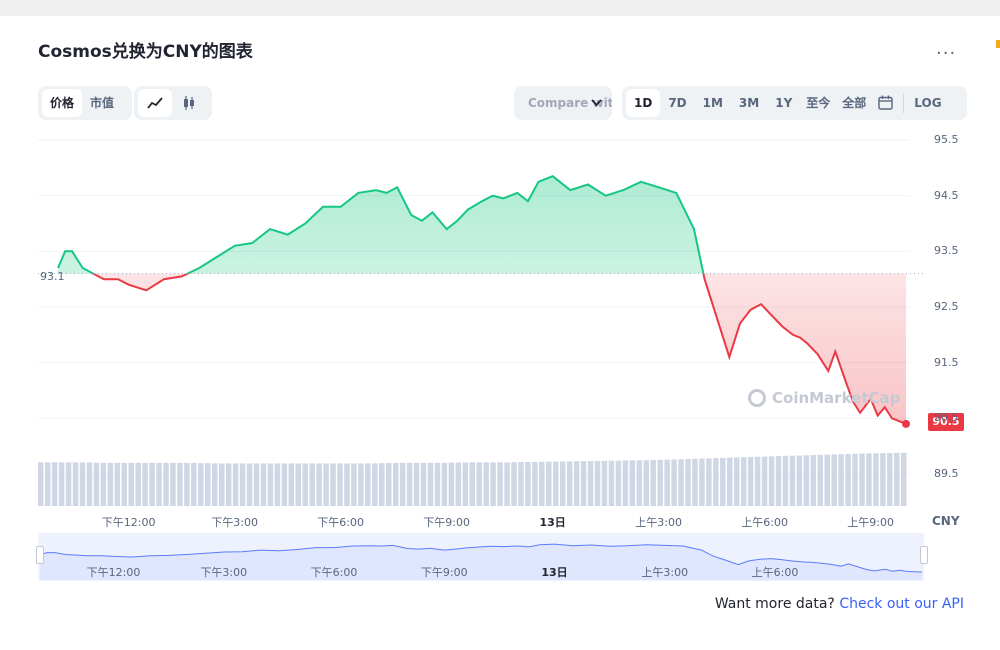 The height and width of the screenshot is (650, 1000). What do you see at coordinates (946, 195) in the screenshot?
I see `y-tick-label: 94.5` at bounding box center [946, 195].